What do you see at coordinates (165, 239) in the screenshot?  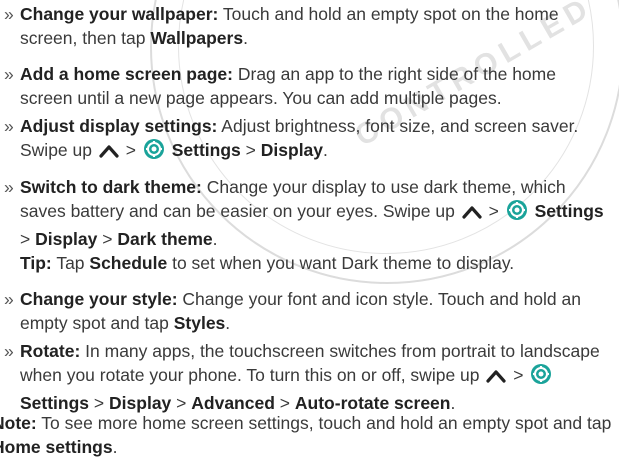 I see `path-dark-theme: Dark theme` at bounding box center [165, 239].